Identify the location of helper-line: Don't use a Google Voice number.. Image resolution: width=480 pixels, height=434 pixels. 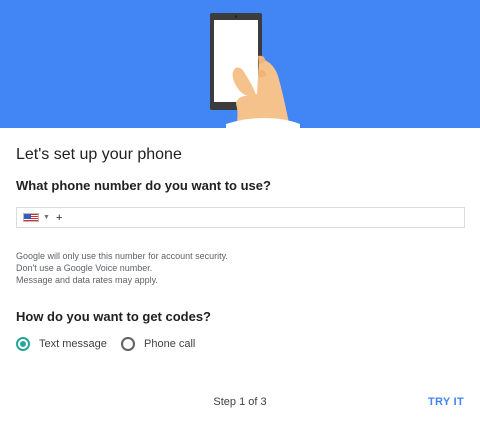
(84, 268).